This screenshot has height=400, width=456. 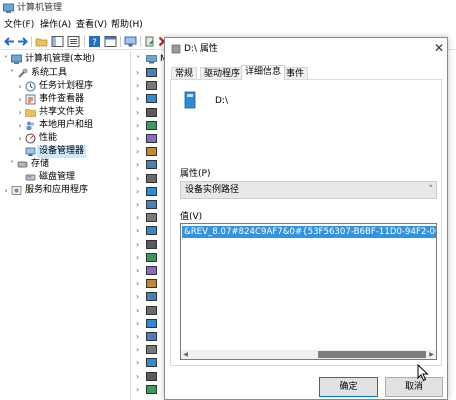 What do you see at coordinates (66, 86) in the screenshot?
I see `tree-item-label: 任务计划程序` at bounding box center [66, 86].